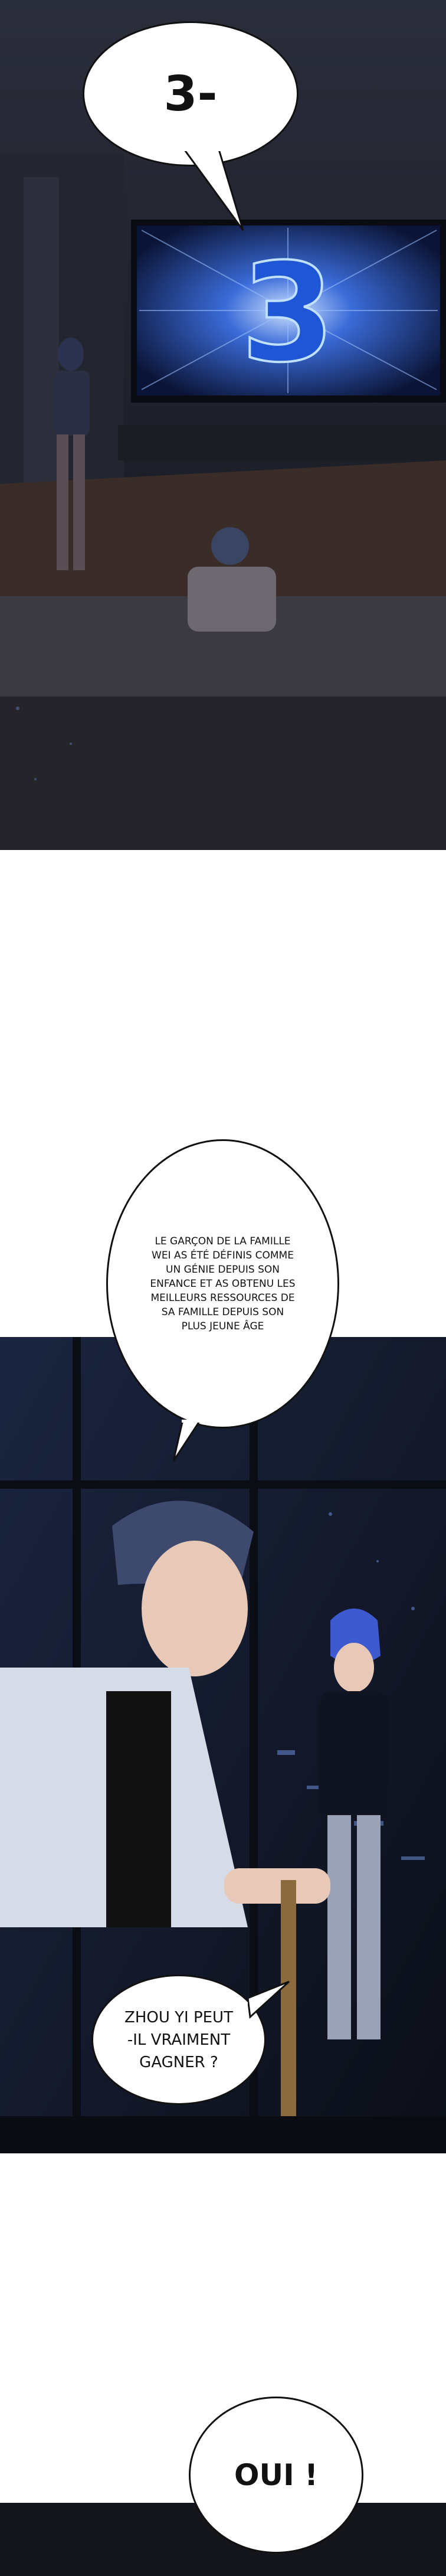  I want to click on speech-bubble-countdown: 3-, so click(191, 93).